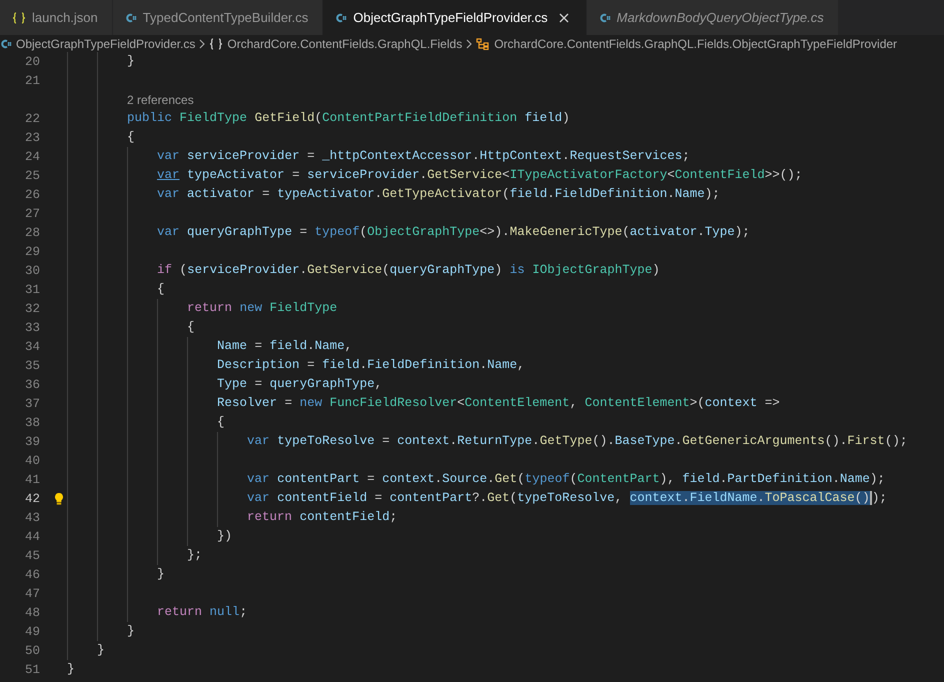  Describe the element at coordinates (423, 156) in the screenshot. I see `code-line: var serviceProvider = _httpContextAccessor.HttpContext.RequestServices;` at that location.